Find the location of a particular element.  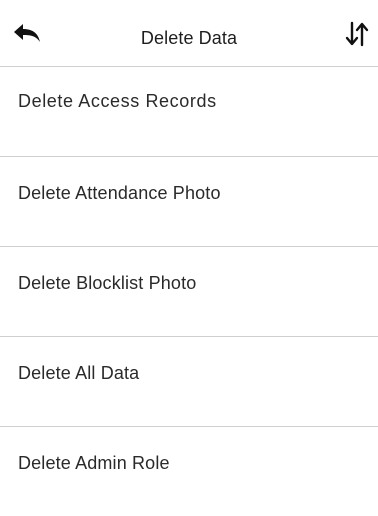

menu-item-label: Delete Attendance Photo is located at coordinates (119, 193).